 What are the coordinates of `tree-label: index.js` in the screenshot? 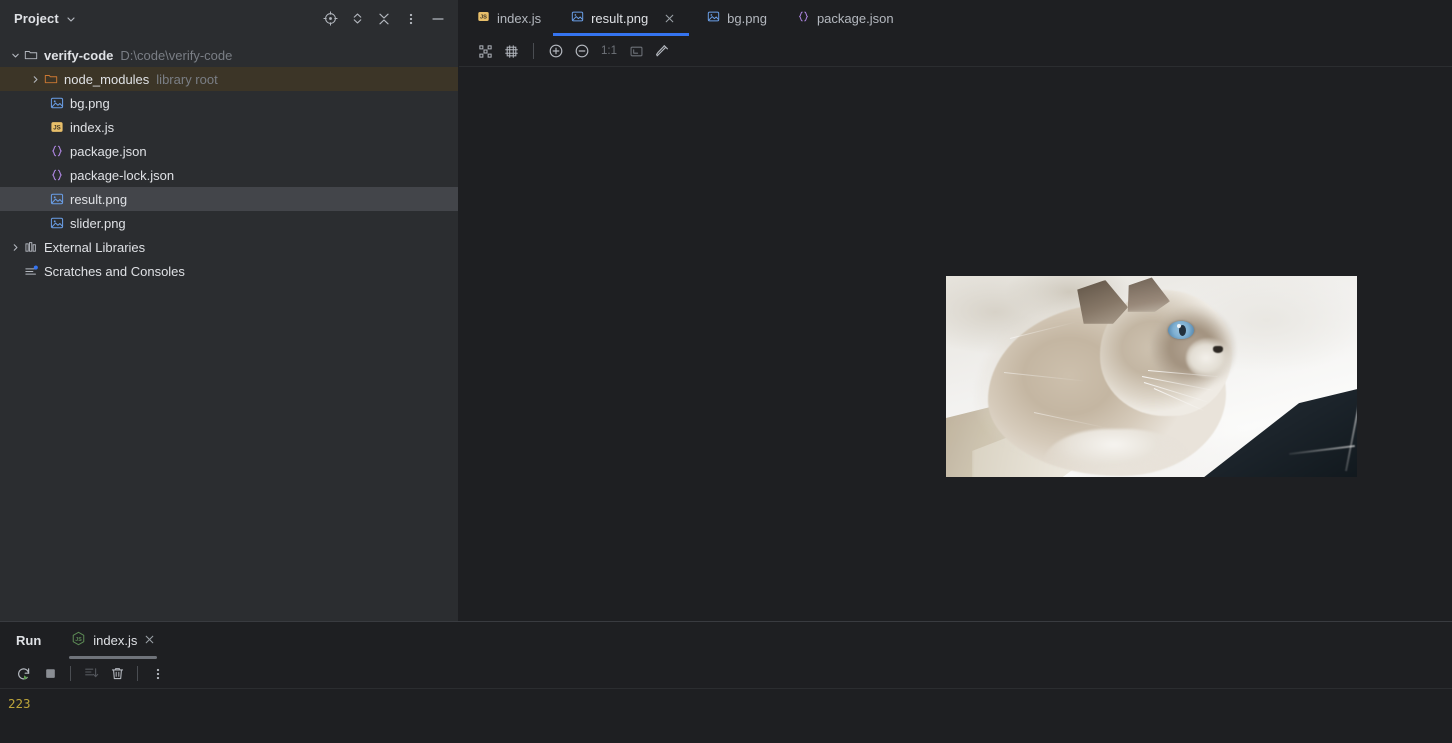 It's located at (92, 127).